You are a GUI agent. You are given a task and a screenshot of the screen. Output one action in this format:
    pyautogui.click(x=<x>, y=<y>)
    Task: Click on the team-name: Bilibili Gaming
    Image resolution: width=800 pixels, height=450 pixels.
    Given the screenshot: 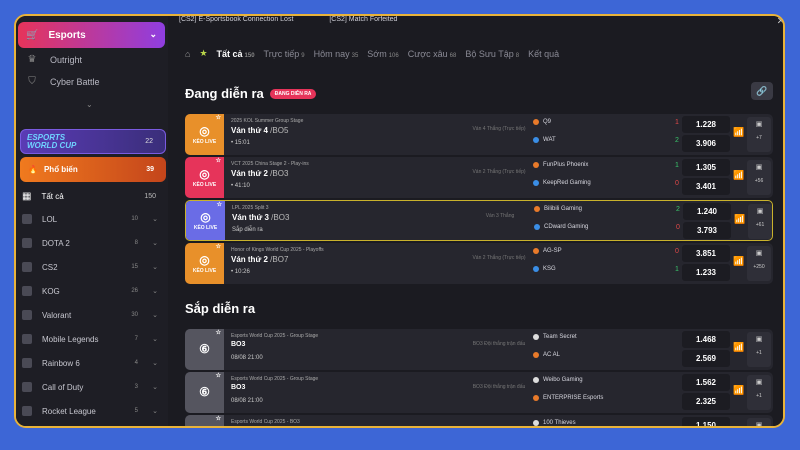 What is the action you would take?
    pyautogui.click(x=563, y=209)
    